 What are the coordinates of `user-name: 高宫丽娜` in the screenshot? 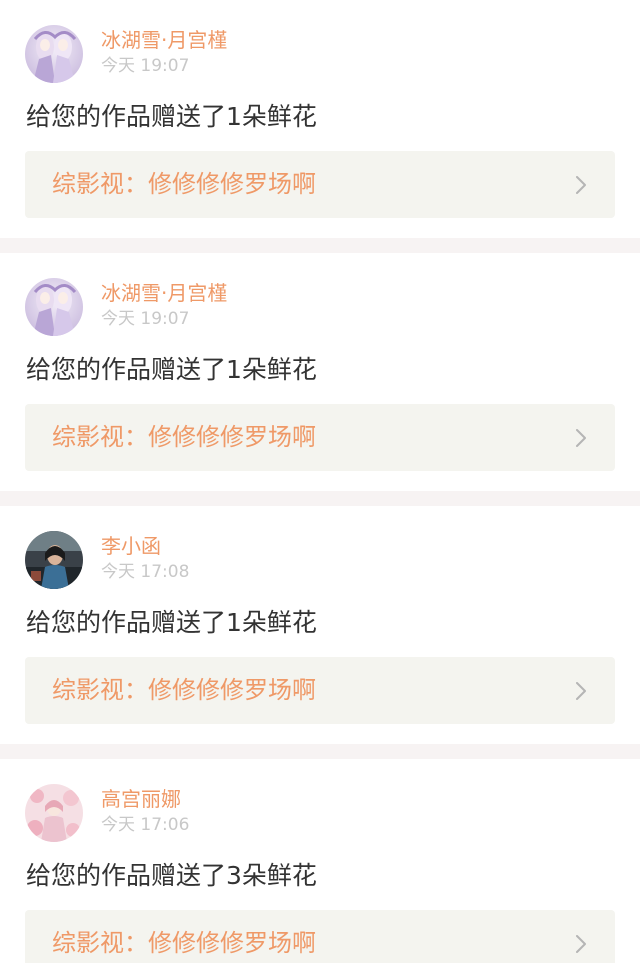 It's located at (141, 799).